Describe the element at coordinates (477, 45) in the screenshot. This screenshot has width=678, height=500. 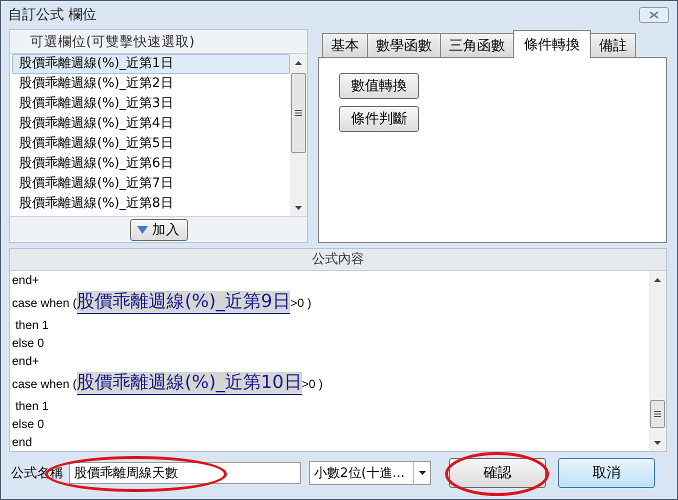
I see `tab: 三角函數` at that location.